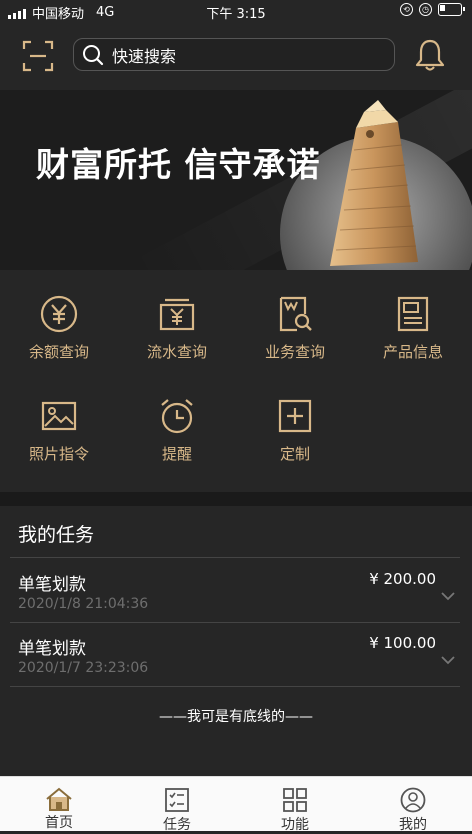 The image size is (472, 834). What do you see at coordinates (236, 499) in the screenshot?
I see `section-divider` at bounding box center [236, 499].